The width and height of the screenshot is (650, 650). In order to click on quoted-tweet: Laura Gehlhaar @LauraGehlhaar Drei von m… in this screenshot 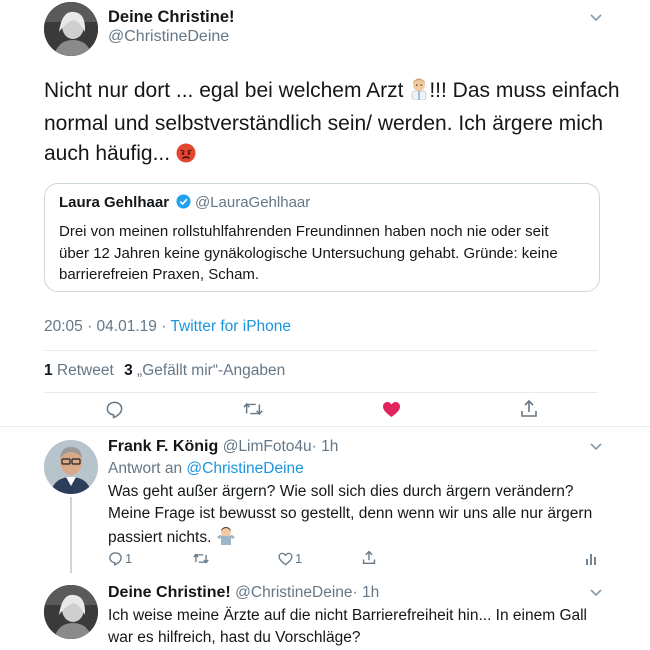, I will do `click(322, 237)`.